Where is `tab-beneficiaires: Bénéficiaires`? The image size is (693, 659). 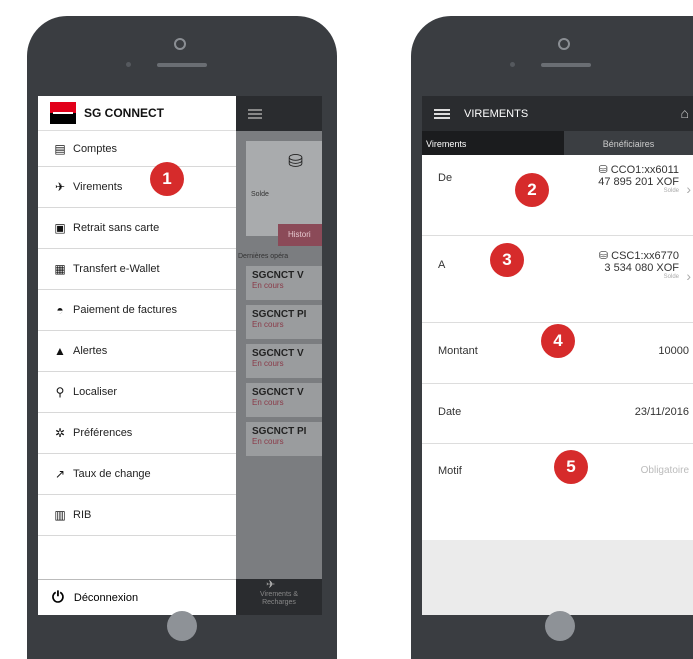
tab-beneficiaires: Bénéficiaires is located at coordinates (628, 143).